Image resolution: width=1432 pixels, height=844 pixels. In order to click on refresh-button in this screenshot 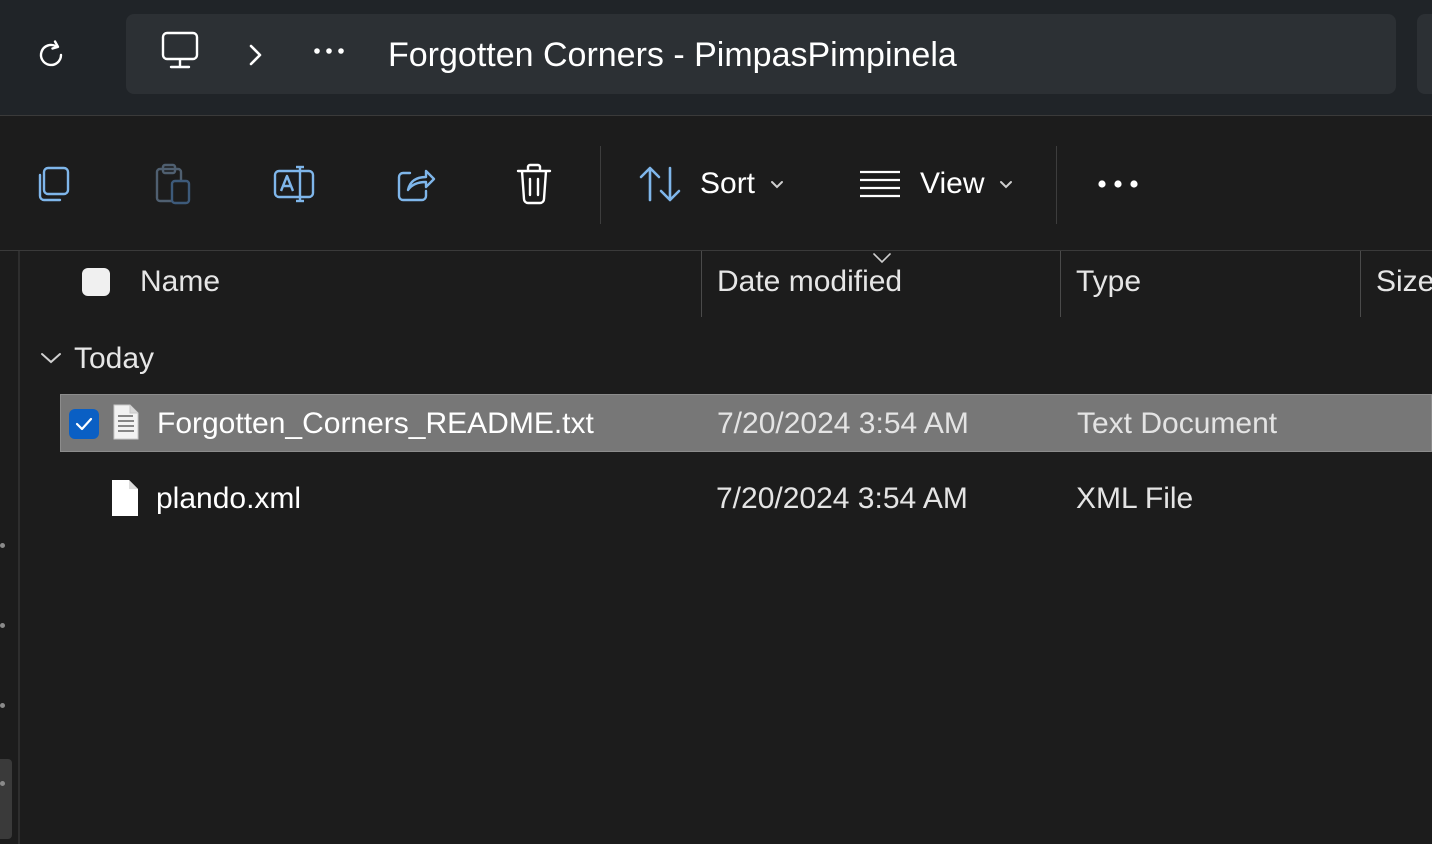, I will do `click(51, 55)`.